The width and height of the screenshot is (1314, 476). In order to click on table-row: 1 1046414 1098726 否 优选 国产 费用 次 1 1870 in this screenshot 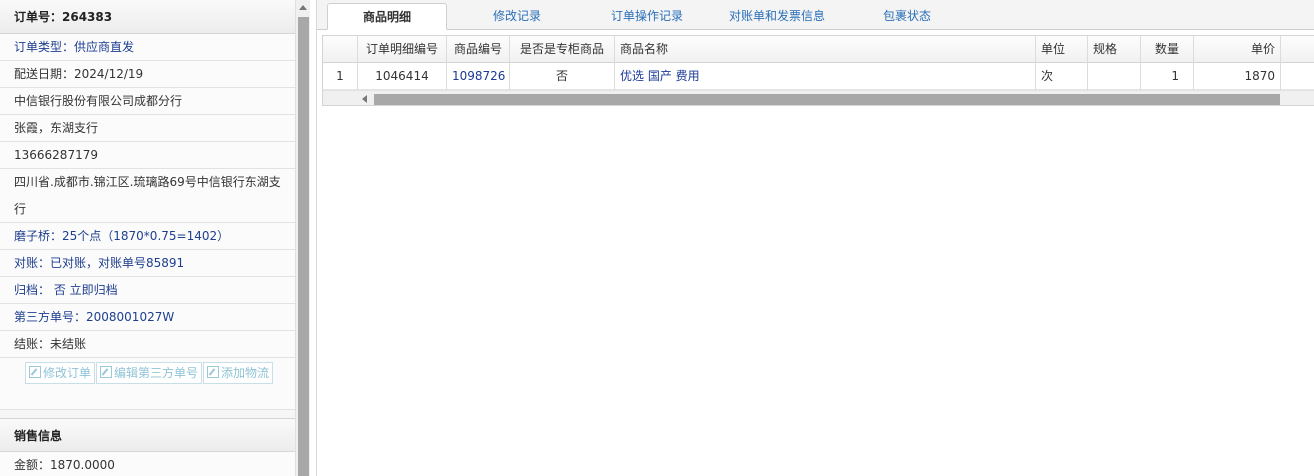, I will do `click(818, 76)`.